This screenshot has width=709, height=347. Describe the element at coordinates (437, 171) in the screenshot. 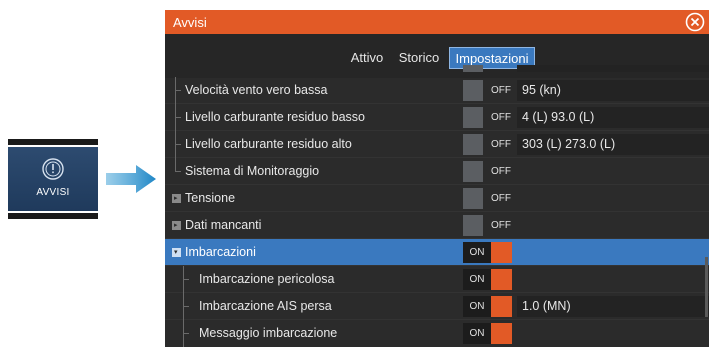

I see `list-item: Sistema di Monitoraggio OFF` at that location.